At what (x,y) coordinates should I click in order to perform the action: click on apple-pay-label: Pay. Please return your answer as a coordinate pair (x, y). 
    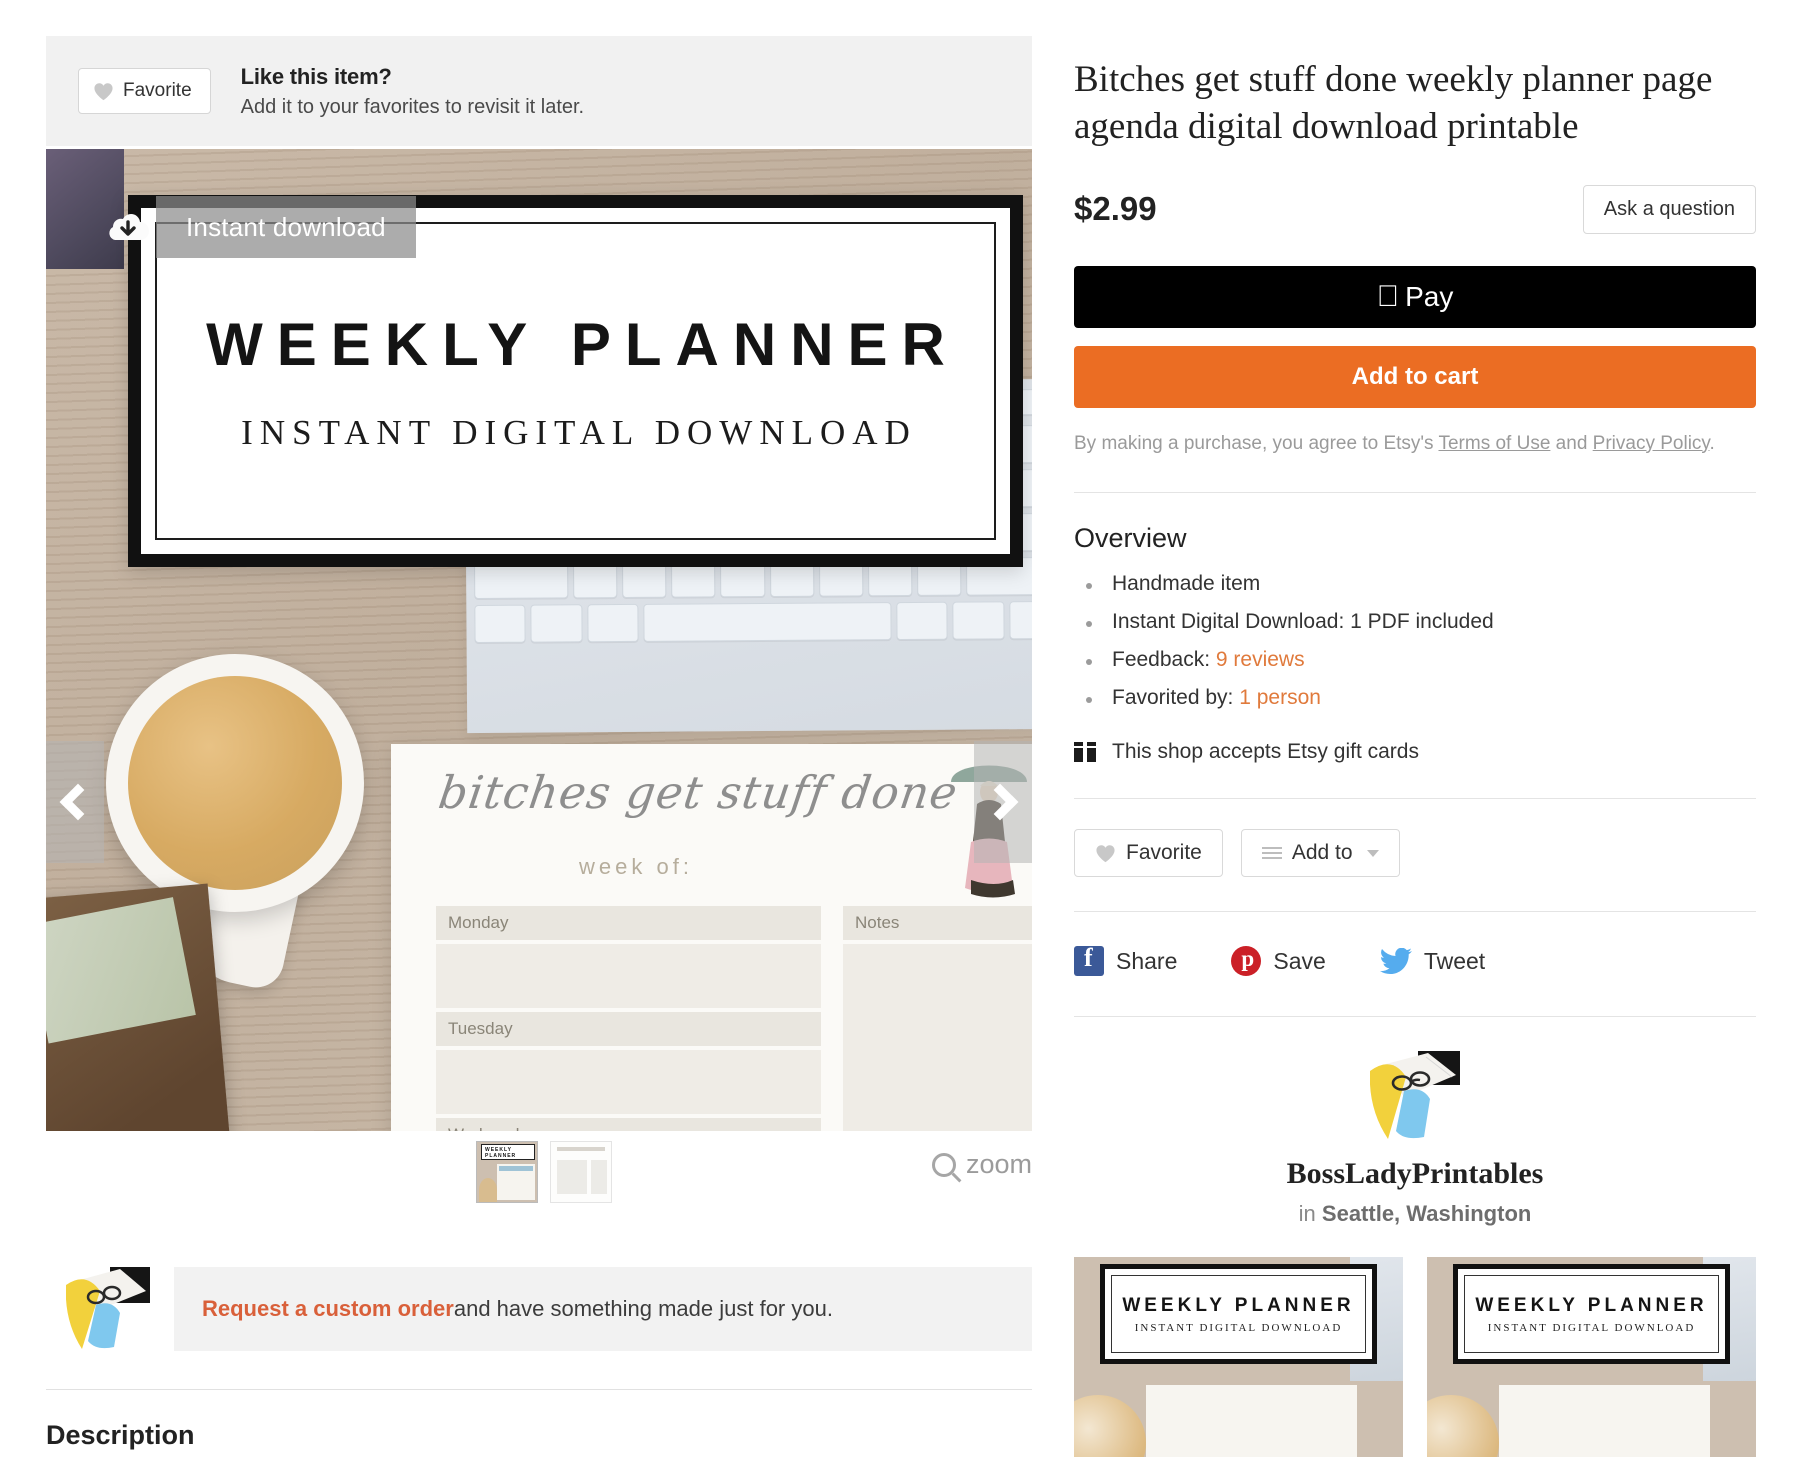
    Looking at the image, I should click on (1423, 296).